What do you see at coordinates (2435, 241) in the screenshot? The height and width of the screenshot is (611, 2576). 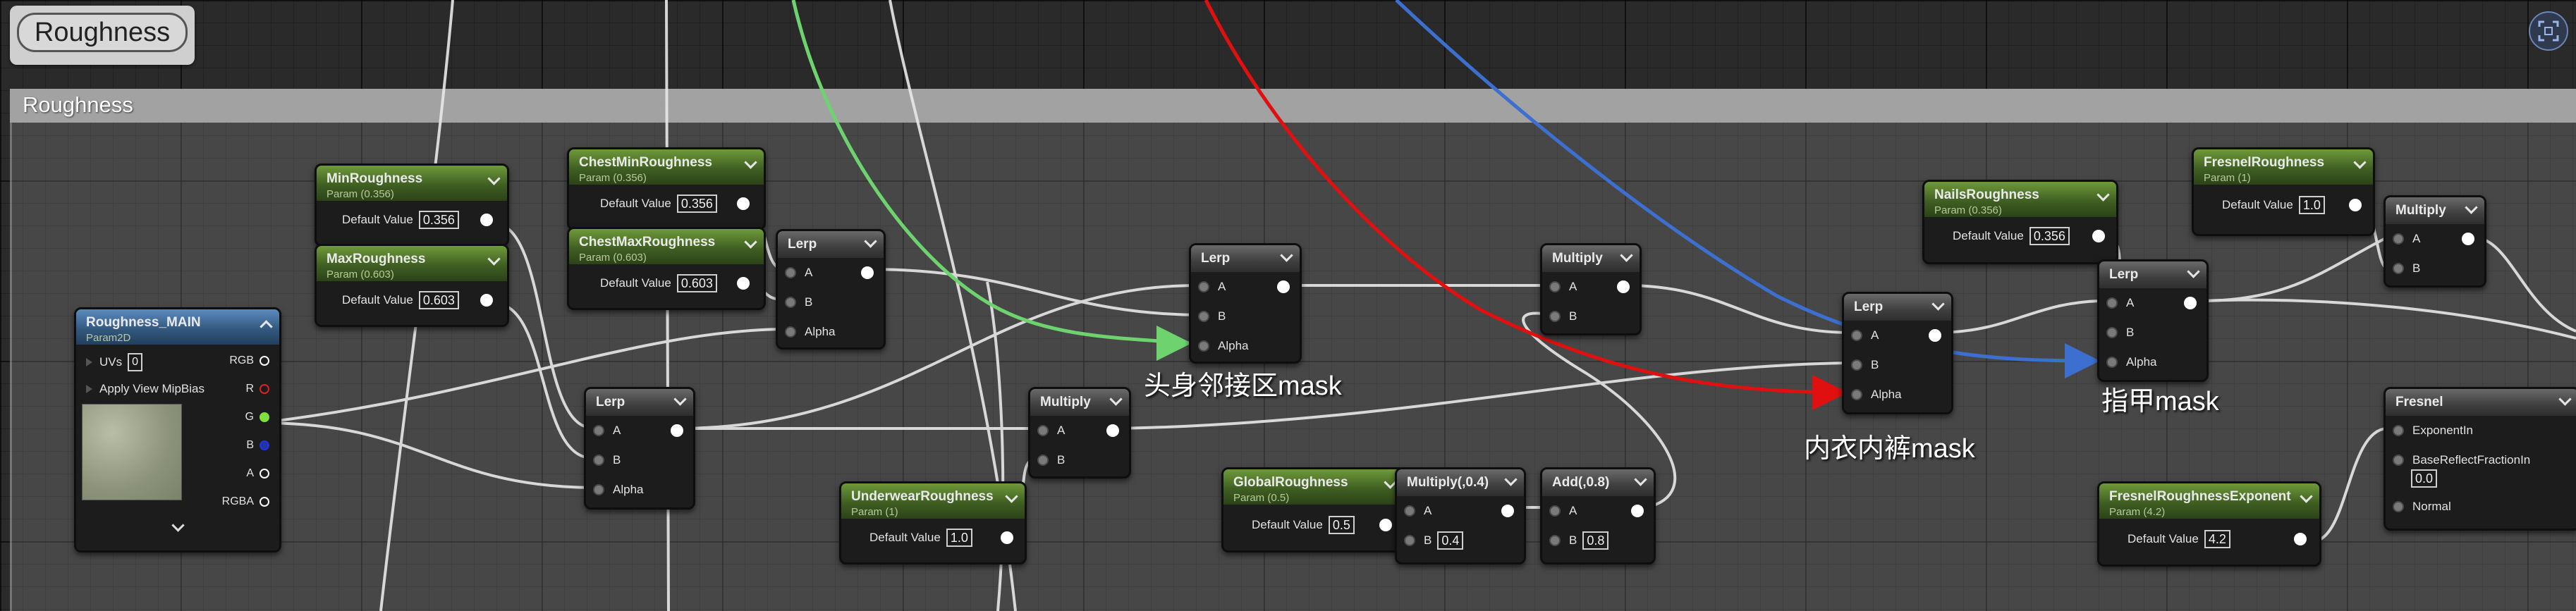 I see `node-multiply-3: Multiply A B` at bounding box center [2435, 241].